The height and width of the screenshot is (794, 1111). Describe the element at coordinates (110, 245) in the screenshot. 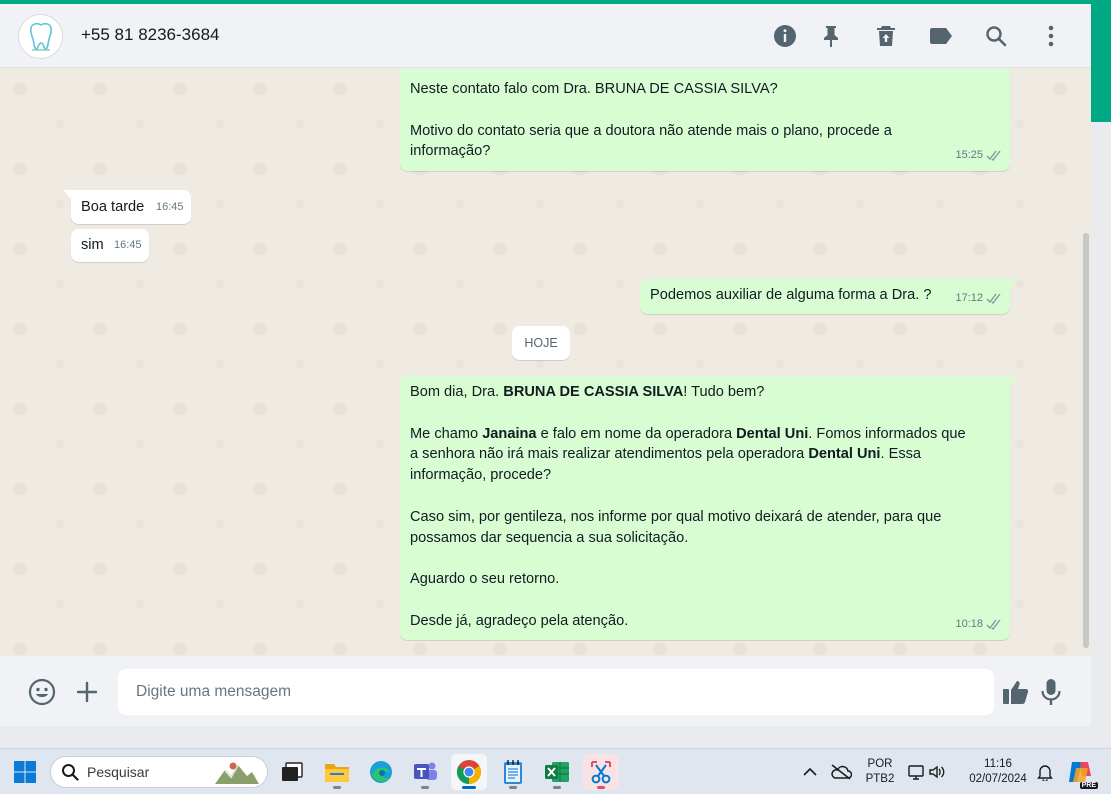

I see `message-in: sim 16:45` at that location.